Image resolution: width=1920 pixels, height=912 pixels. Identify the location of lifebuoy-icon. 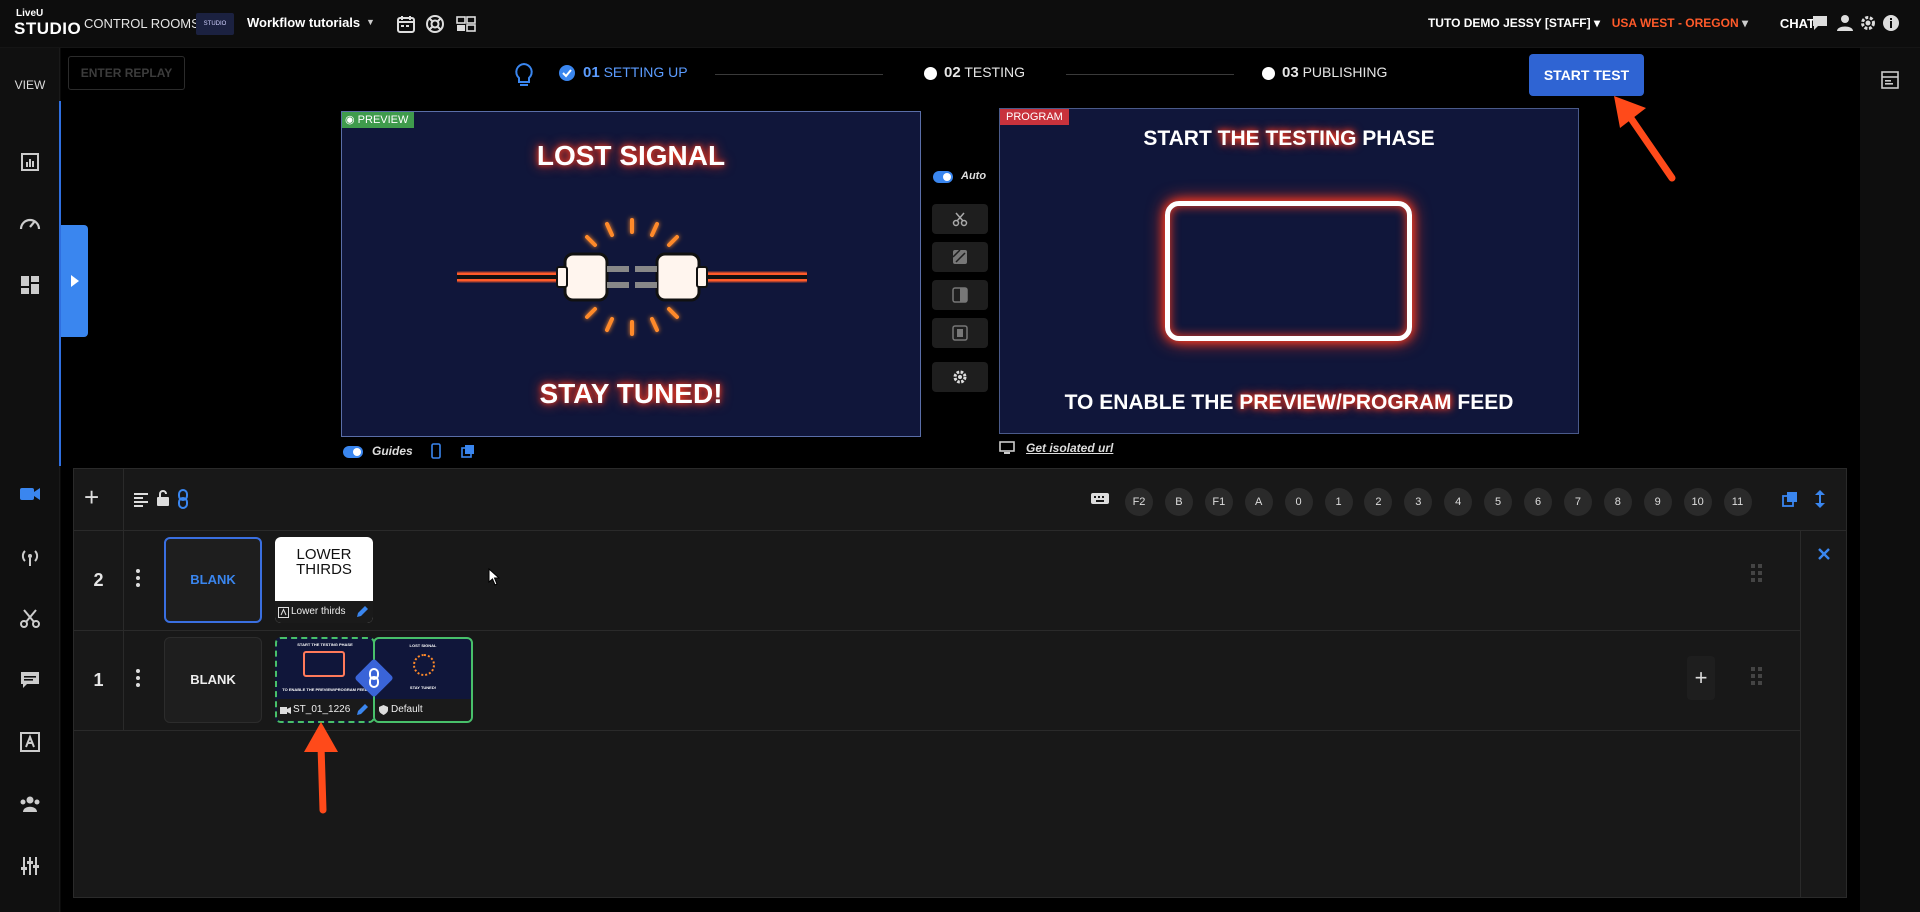
(435, 24).